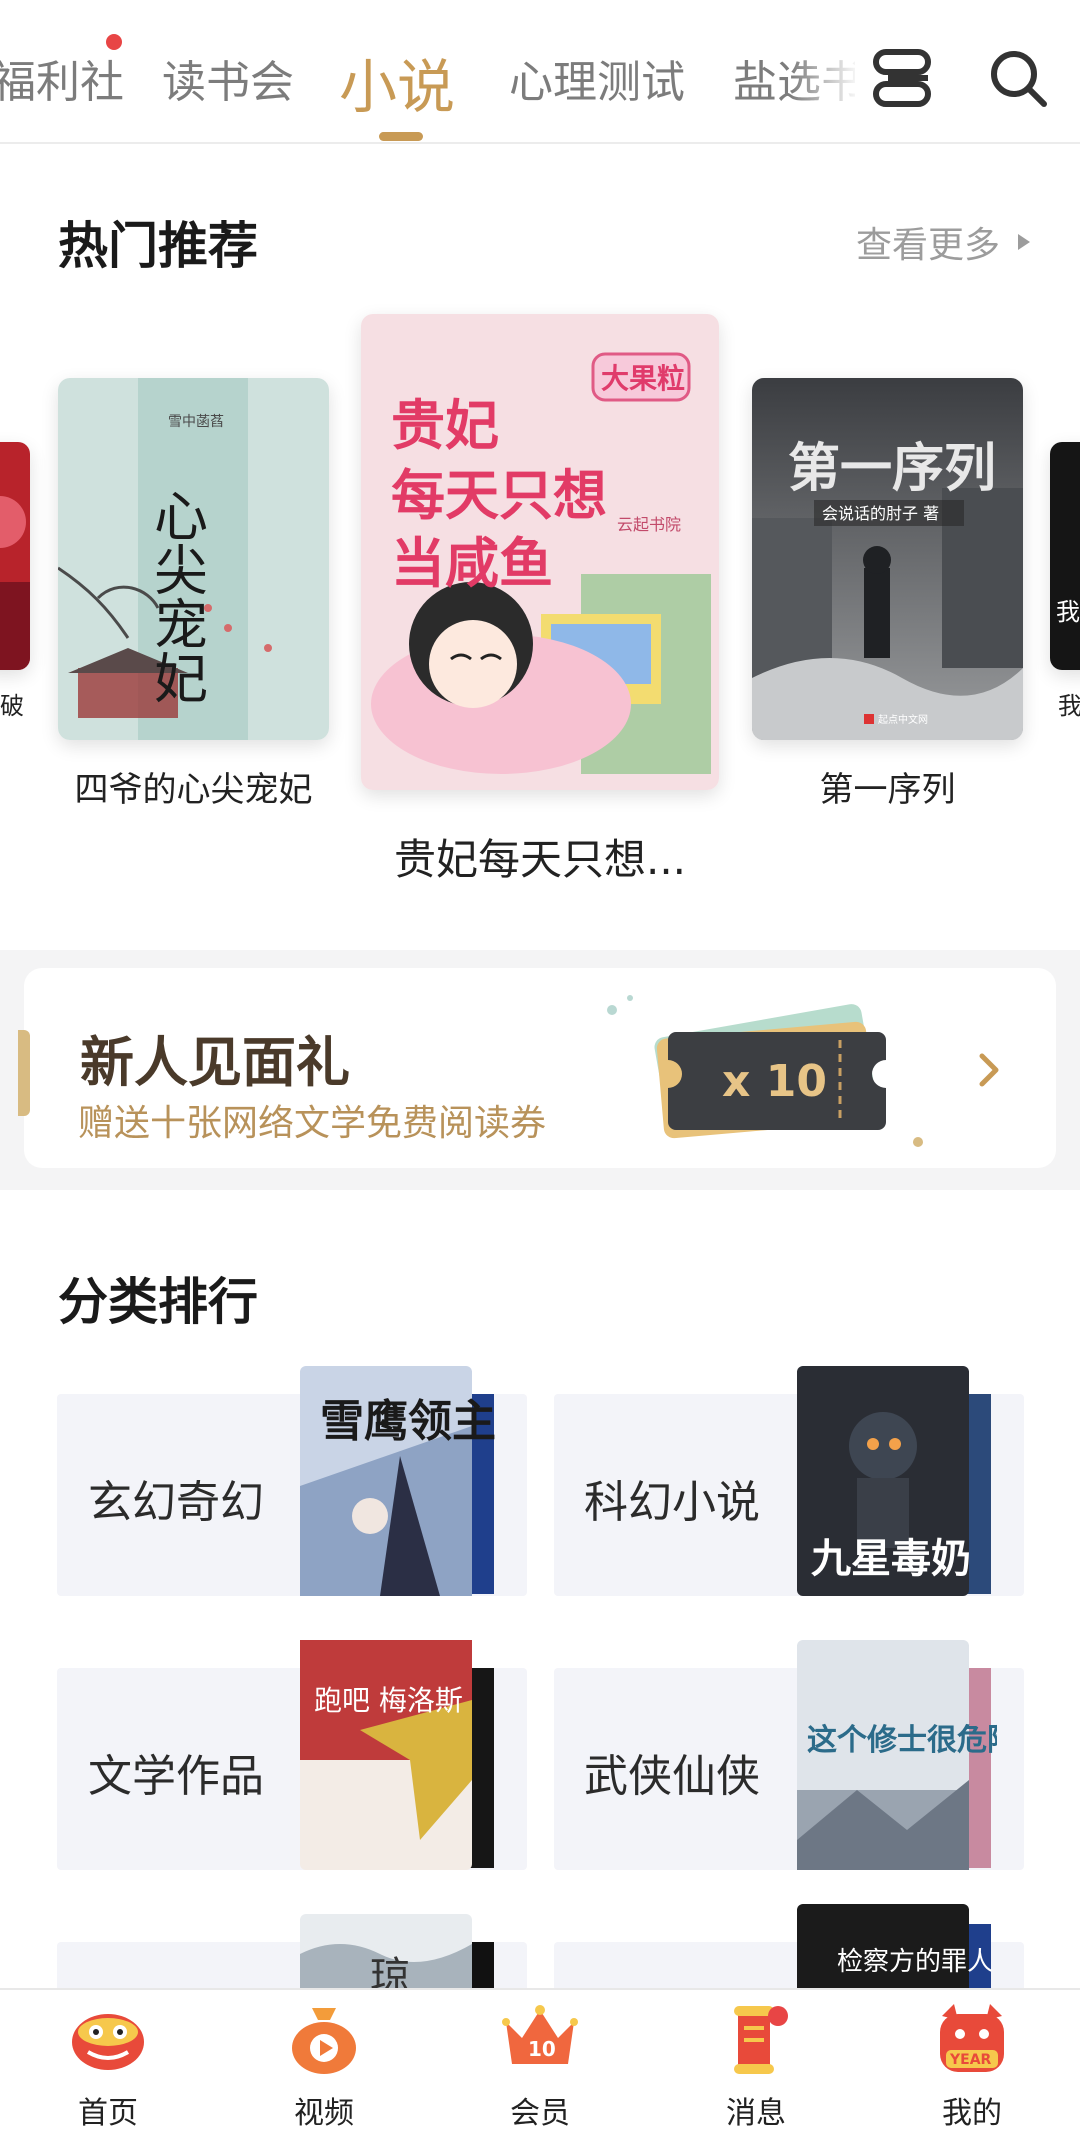 Image resolution: width=1080 pixels, height=2153 pixels. Describe the element at coordinates (1024, 242) in the screenshot. I see `play-arrow-icon` at that location.